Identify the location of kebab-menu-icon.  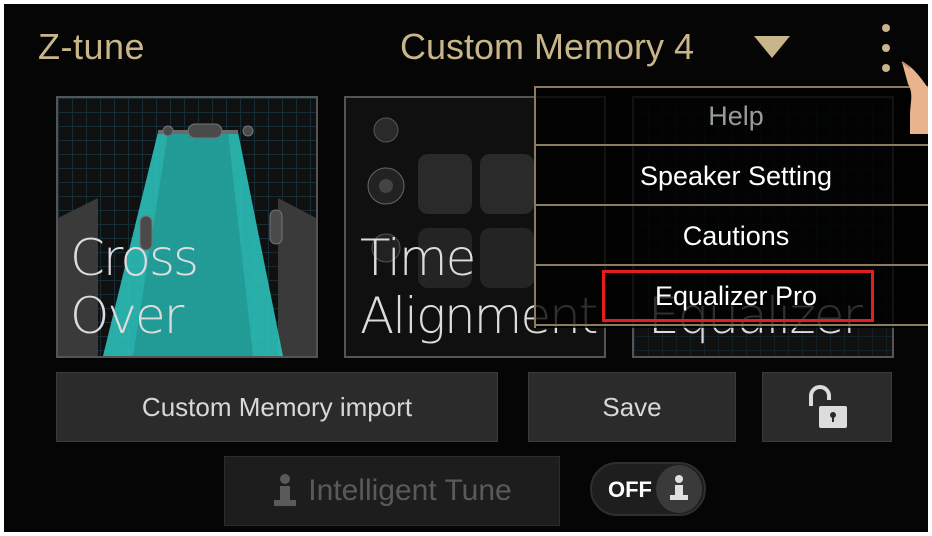
(886, 50).